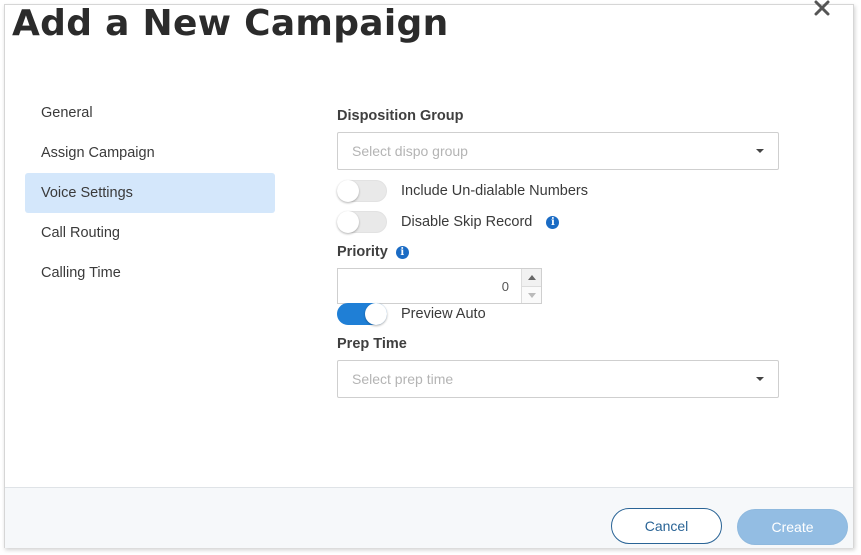  I want to click on prep-time-label: Prep Time, so click(372, 344).